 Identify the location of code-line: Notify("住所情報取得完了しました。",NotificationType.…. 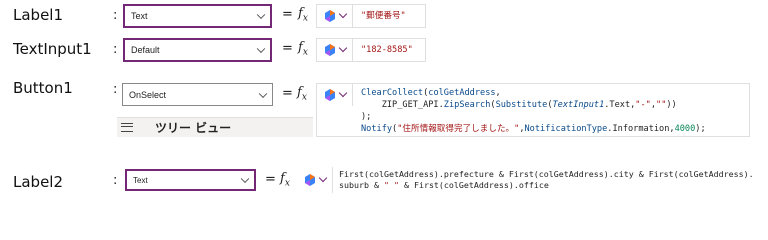
(533, 129).